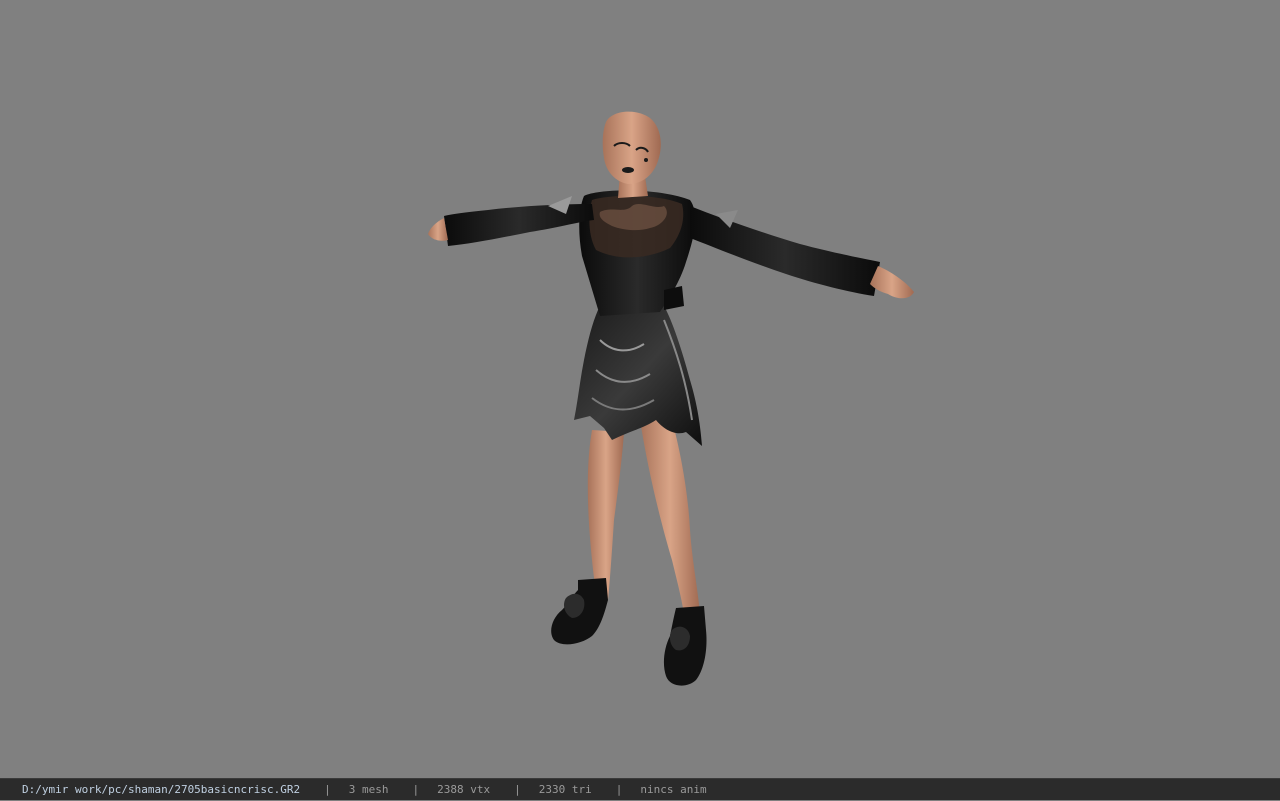 This screenshot has height=801, width=1280. Describe the element at coordinates (673, 789) in the screenshot. I see `animation-status: nincs anim` at that location.